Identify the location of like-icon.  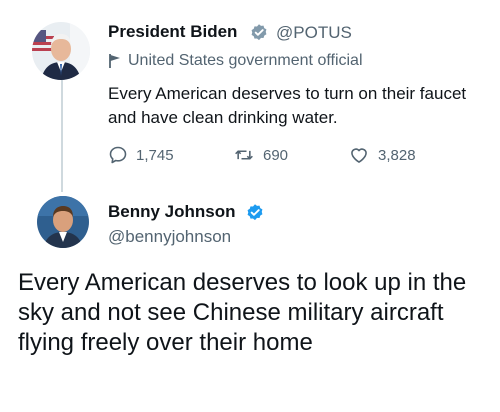
(359, 155).